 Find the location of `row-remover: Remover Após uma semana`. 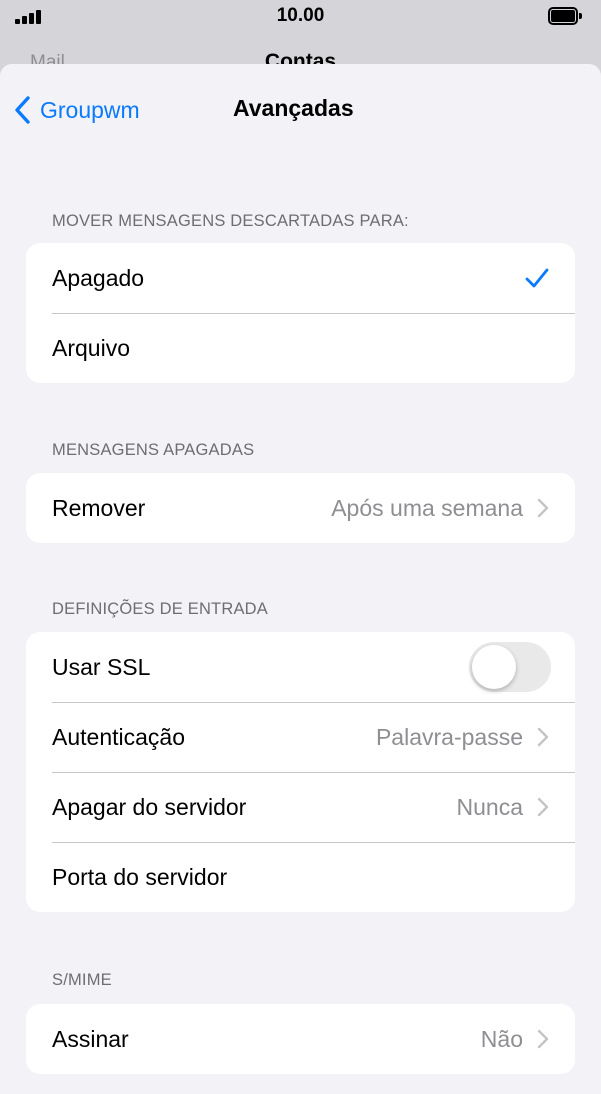

row-remover: Remover Após uma semana is located at coordinates (300, 508).